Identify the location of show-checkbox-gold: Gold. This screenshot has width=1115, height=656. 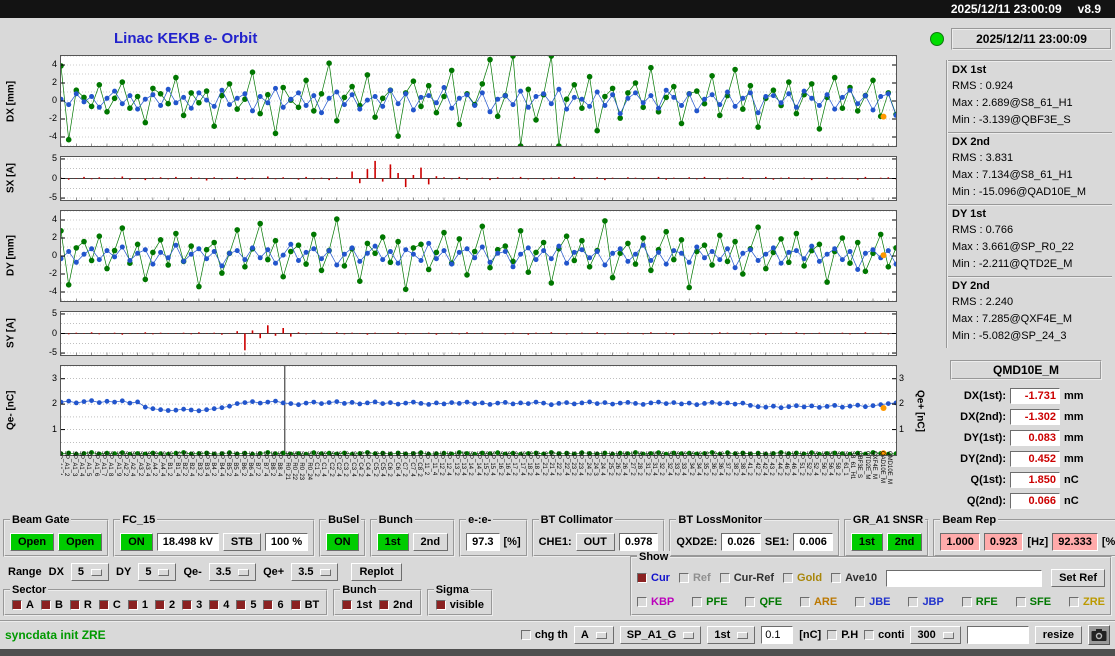
(802, 578).